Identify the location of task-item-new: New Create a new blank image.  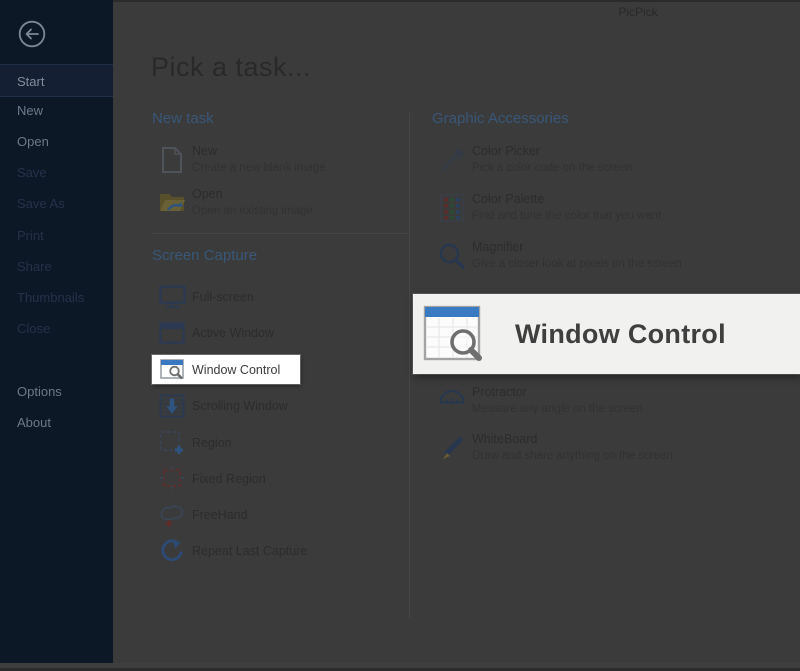
(277, 159).